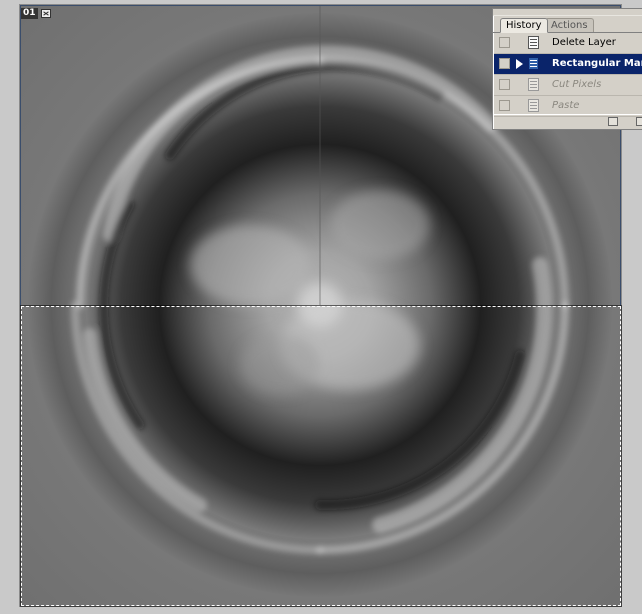  What do you see at coordinates (45, 13) in the screenshot?
I see `document-window-icon` at bounding box center [45, 13].